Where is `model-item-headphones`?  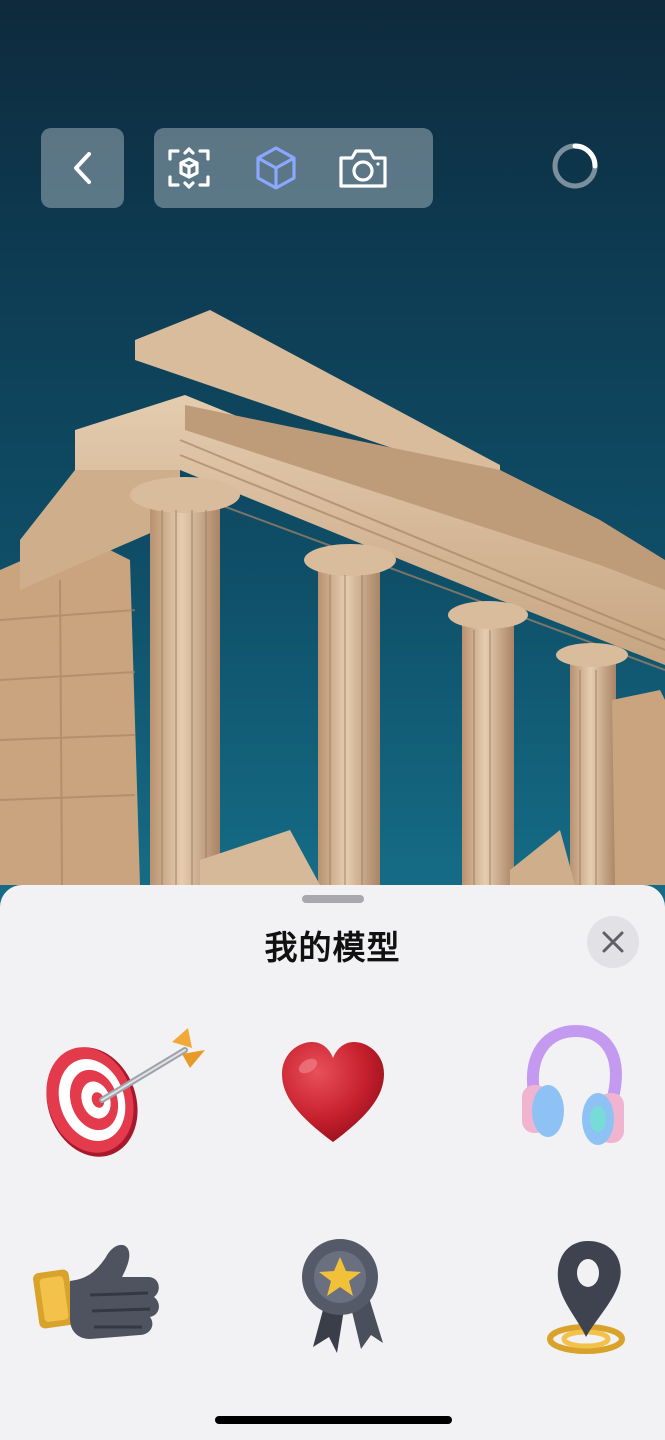 model-item-headphones is located at coordinates (572, 1087).